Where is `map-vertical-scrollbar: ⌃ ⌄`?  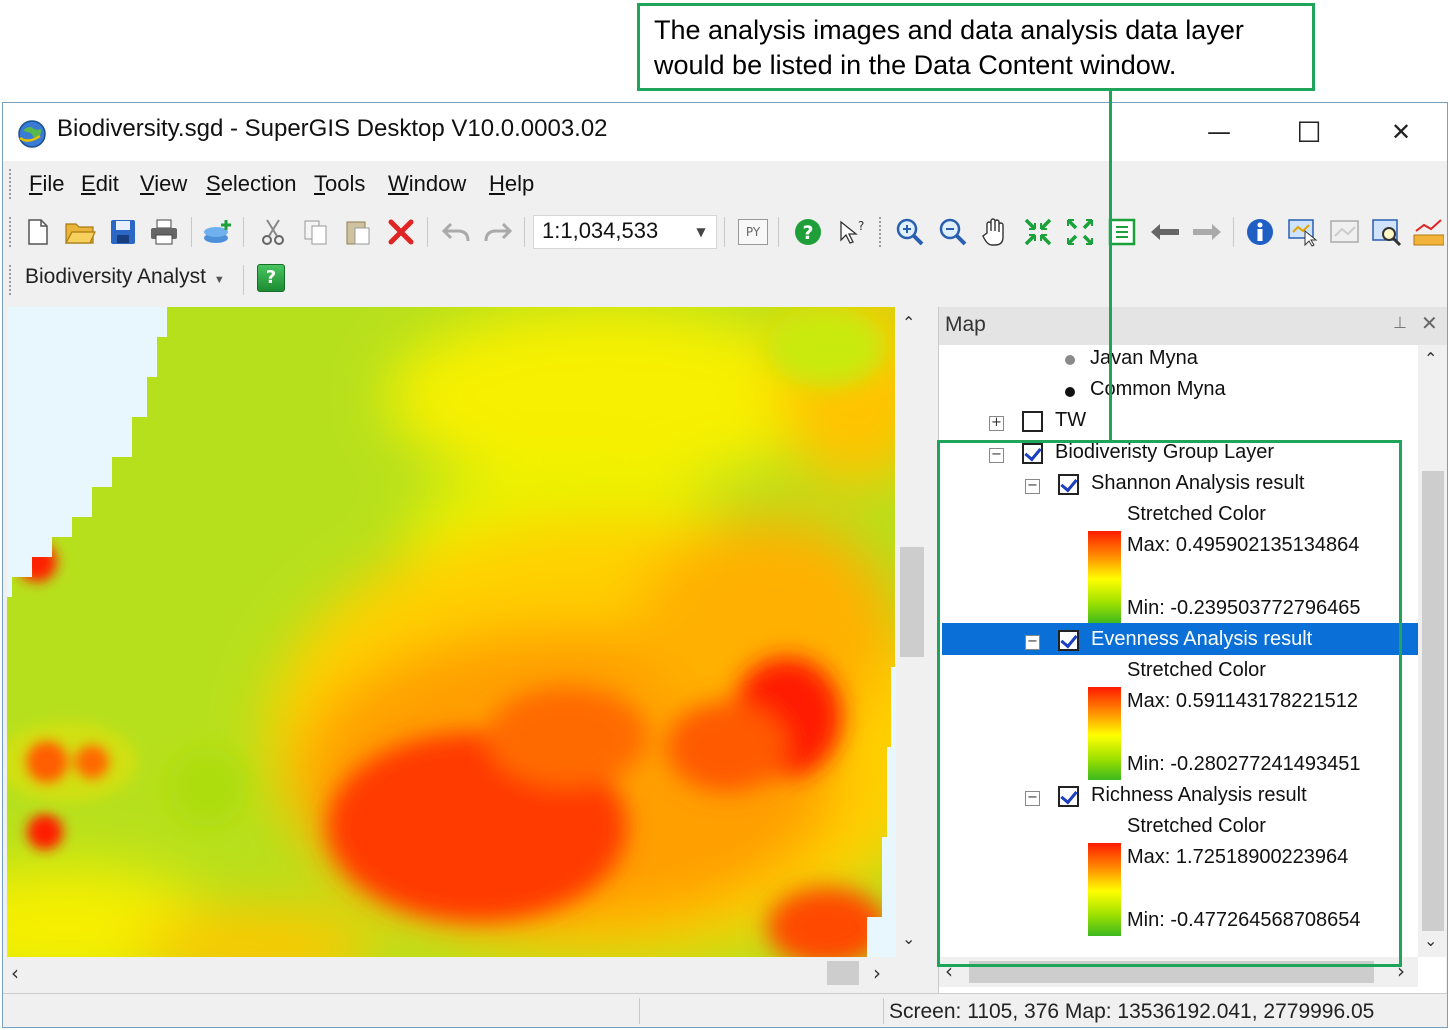
map-vertical-scrollbar: ⌃ ⌄ is located at coordinates (912, 632).